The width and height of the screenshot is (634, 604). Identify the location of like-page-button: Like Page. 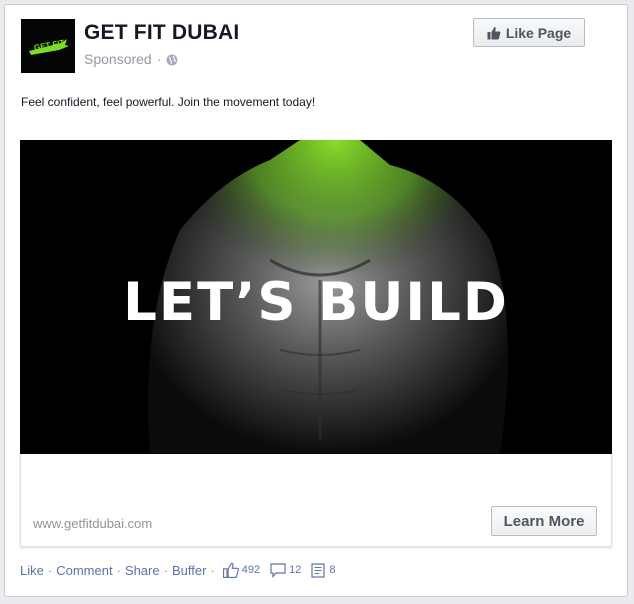
(529, 32).